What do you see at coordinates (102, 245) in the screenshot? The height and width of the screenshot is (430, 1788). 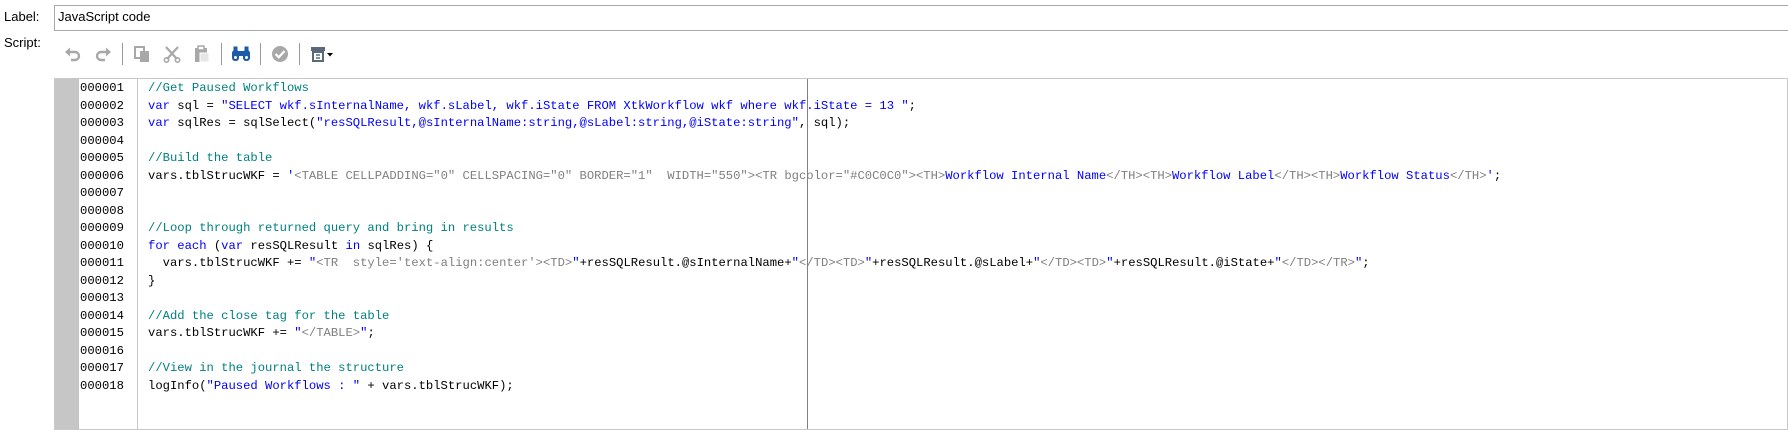 I see `line-number: 000010` at bounding box center [102, 245].